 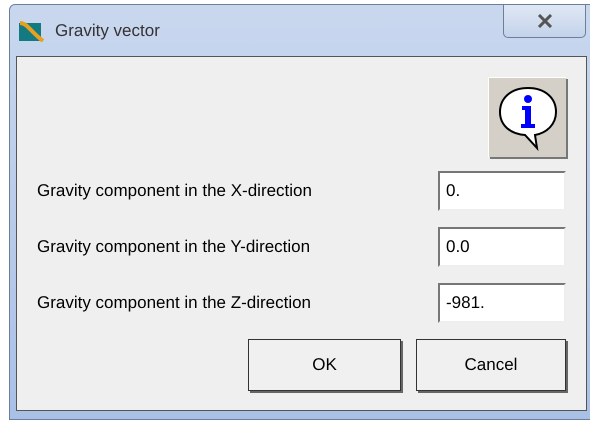 I want to click on close-button, so click(x=544, y=21).